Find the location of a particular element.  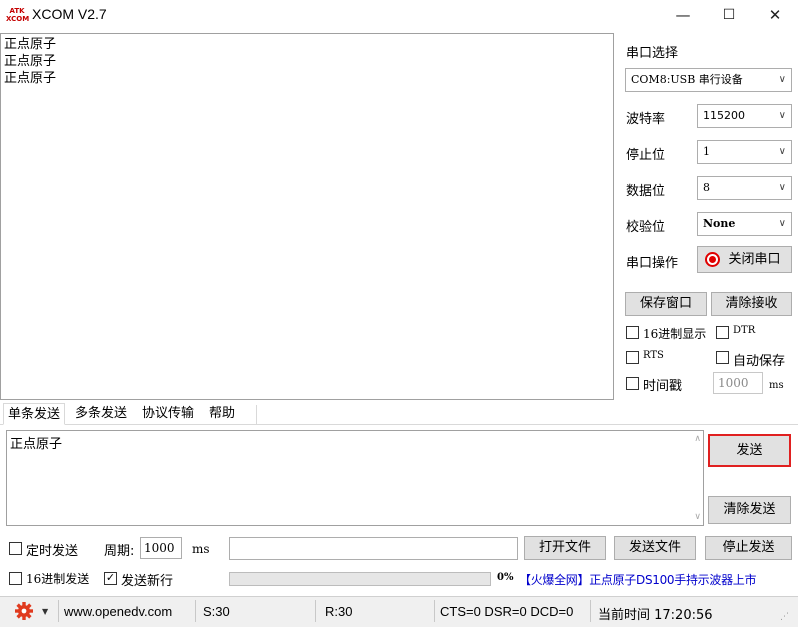

data-bits-select-value: 8 is located at coordinates (706, 187).